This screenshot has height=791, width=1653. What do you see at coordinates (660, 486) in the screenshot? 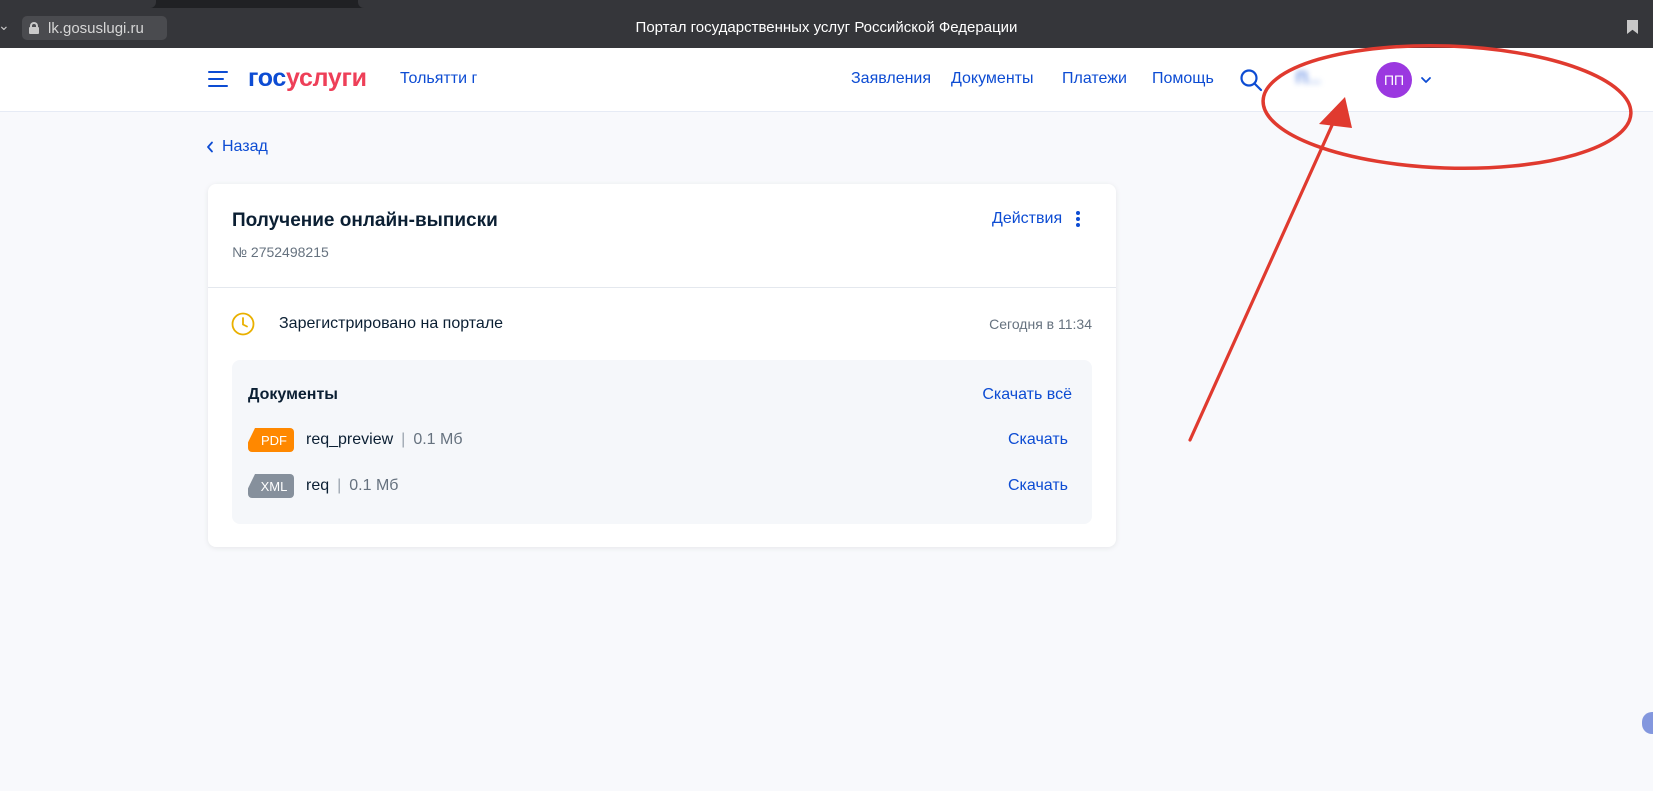
I see `list-item: XML req | 0.1 Мб Скачать` at bounding box center [660, 486].